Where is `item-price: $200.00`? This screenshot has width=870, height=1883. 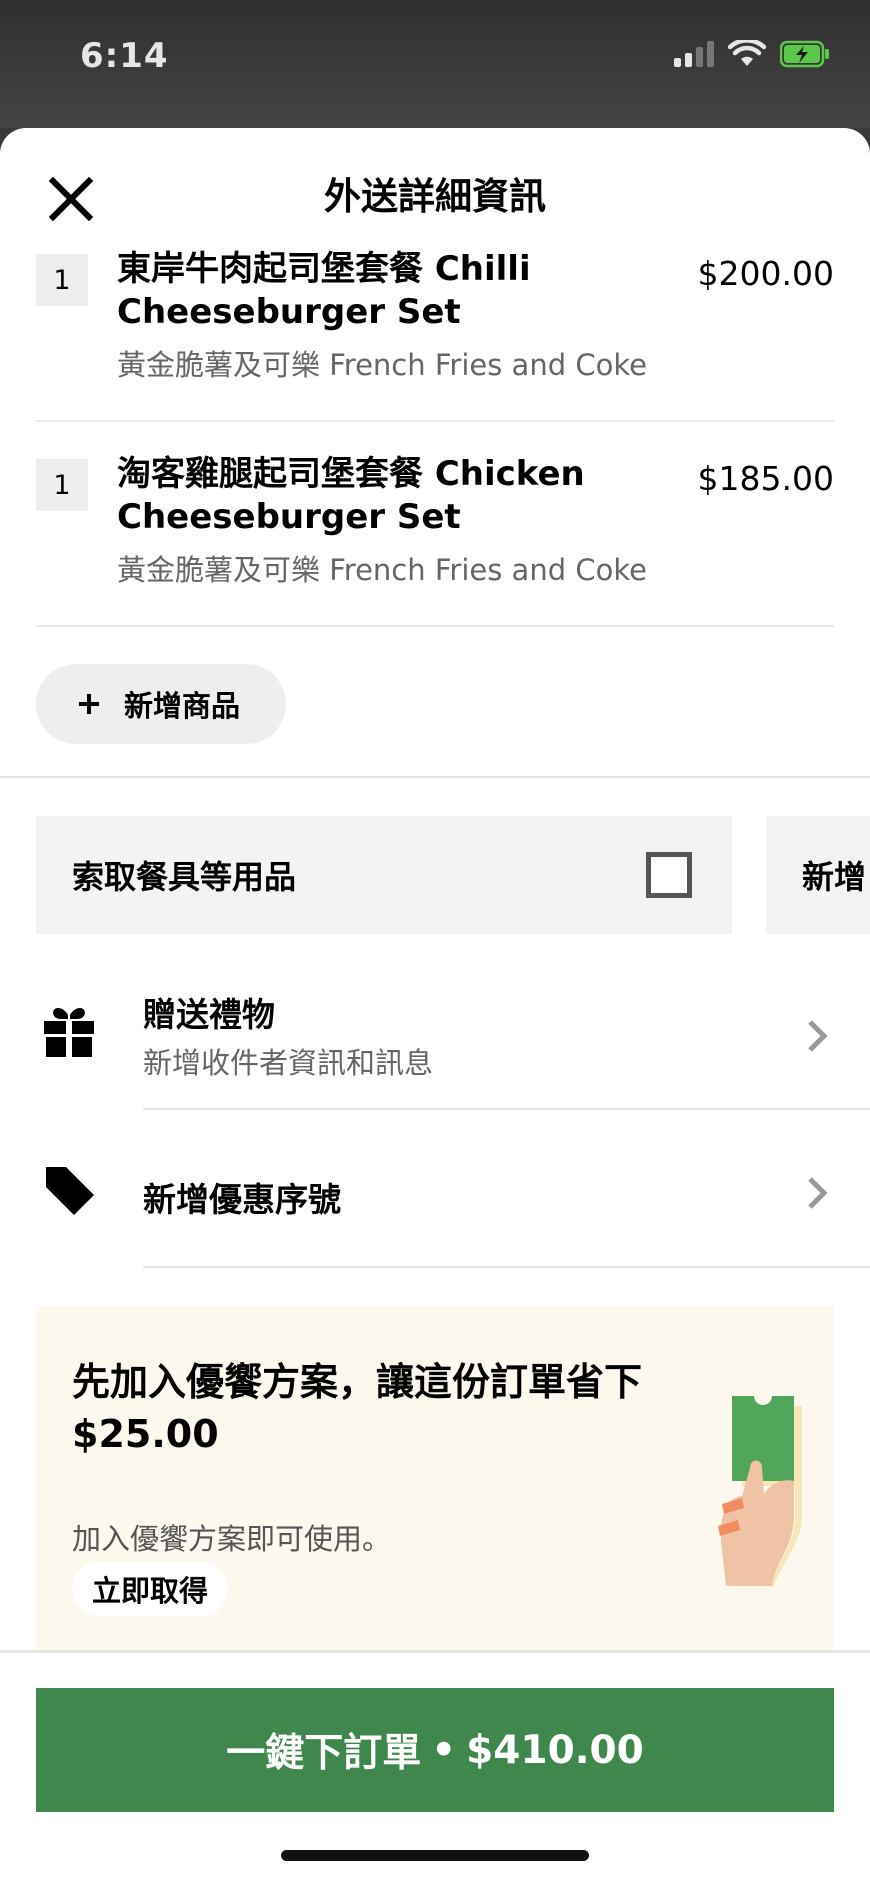 item-price: $200.00 is located at coordinates (765, 273).